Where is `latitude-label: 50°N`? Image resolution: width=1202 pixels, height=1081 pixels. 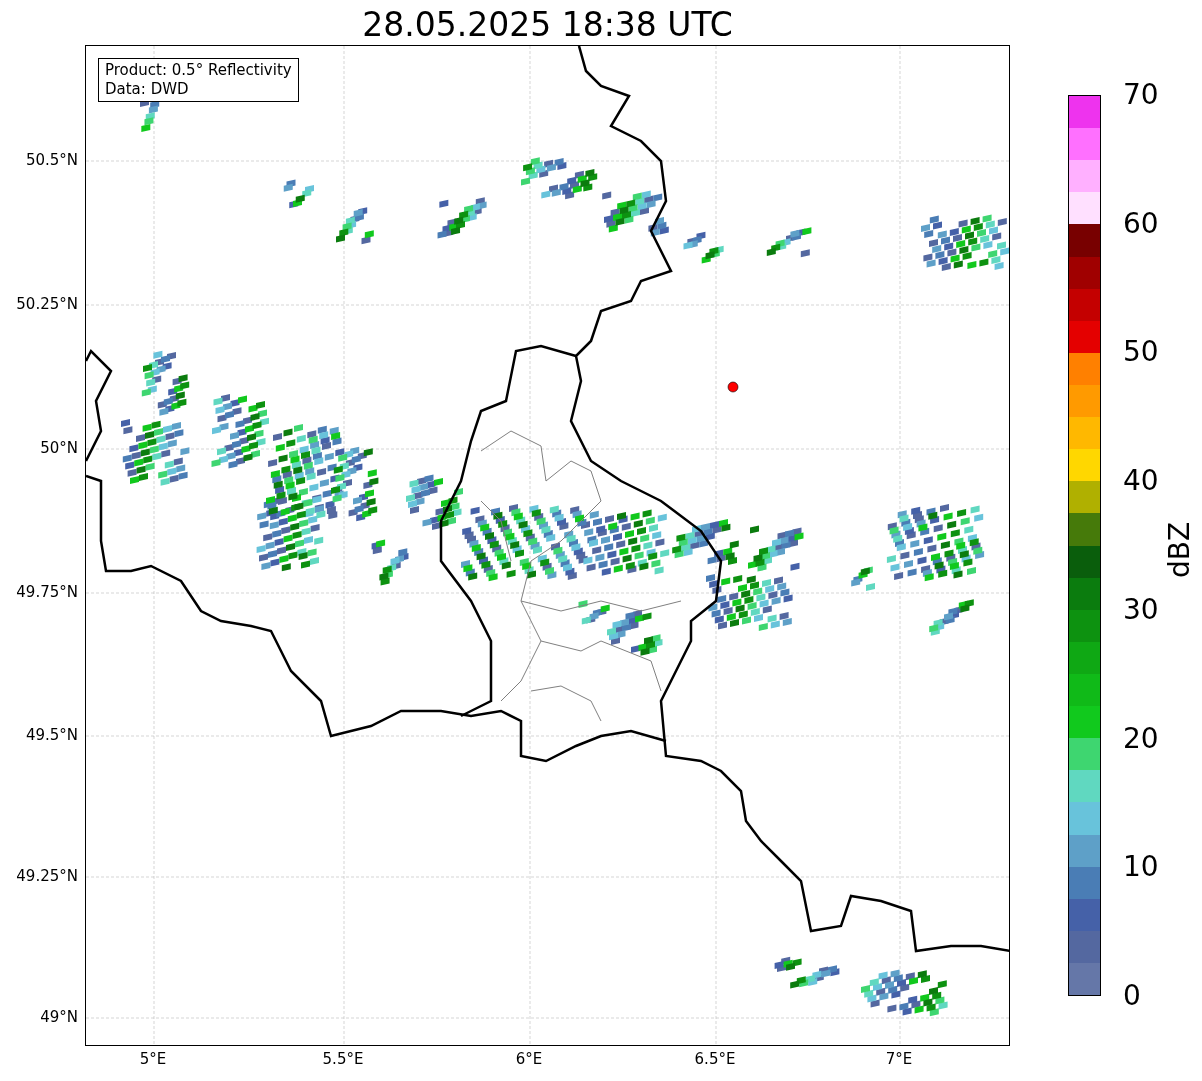
latitude-label: 50°N is located at coordinates (59, 448).